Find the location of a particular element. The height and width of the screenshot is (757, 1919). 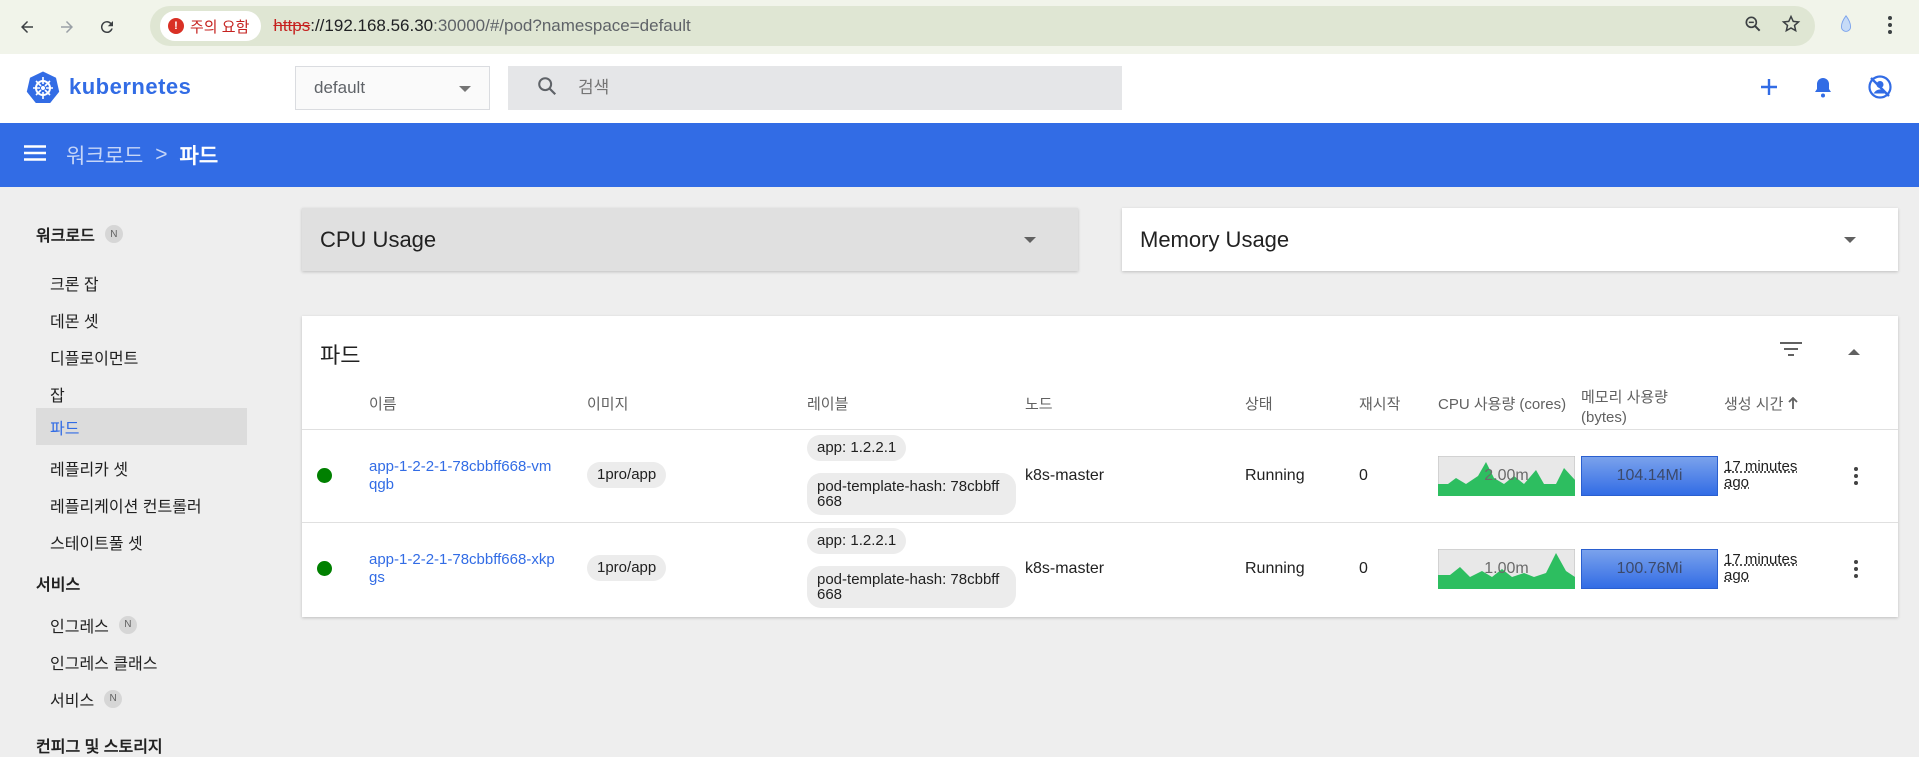

sidebar-item-label: 레플리카 셋 is located at coordinates (89, 470).